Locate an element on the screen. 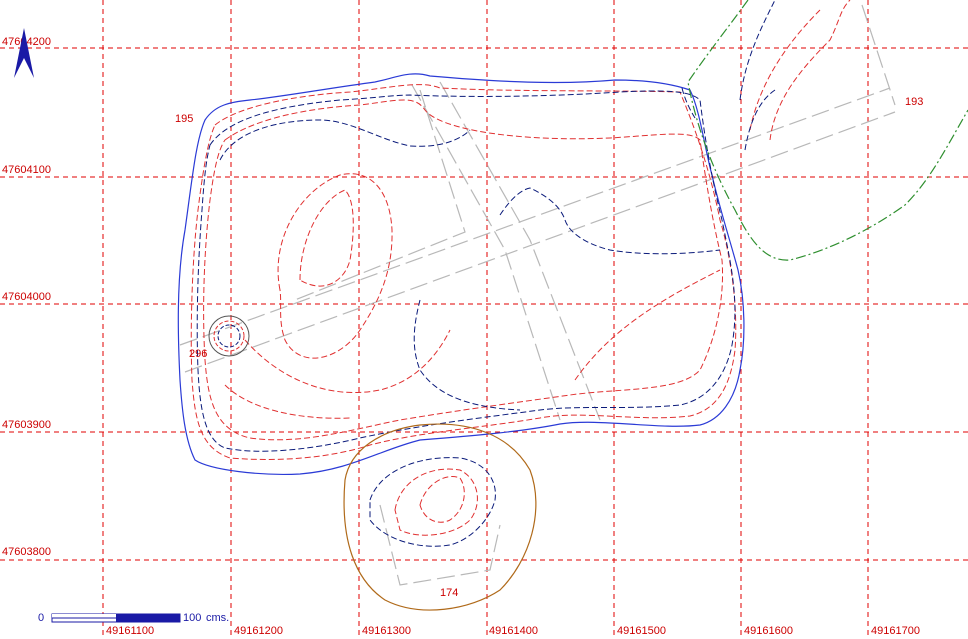 The width and height of the screenshot is (968, 639). x-label: 49161100 is located at coordinates (130, 631).